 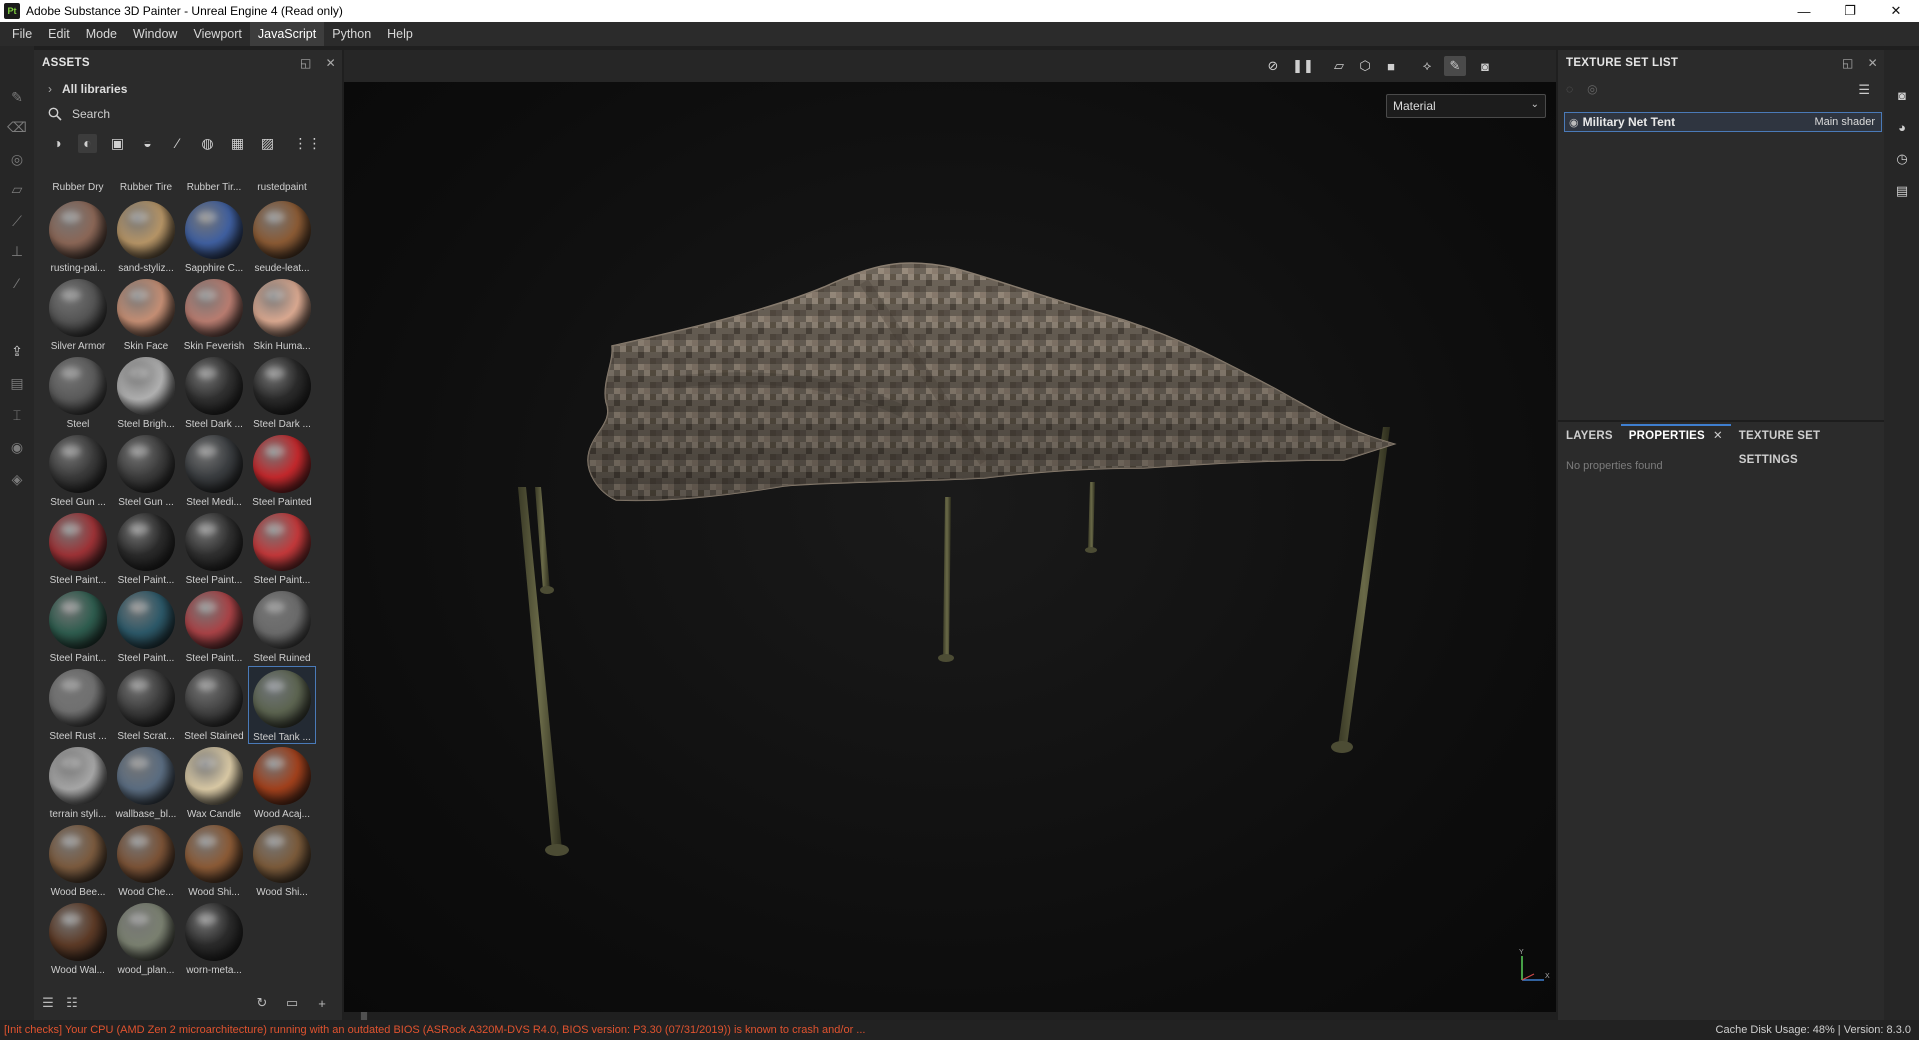 What do you see at coordinates (1902, 159) in the screenshot?
I see `history-icon: ◷` at bounding box center [1902, 159].